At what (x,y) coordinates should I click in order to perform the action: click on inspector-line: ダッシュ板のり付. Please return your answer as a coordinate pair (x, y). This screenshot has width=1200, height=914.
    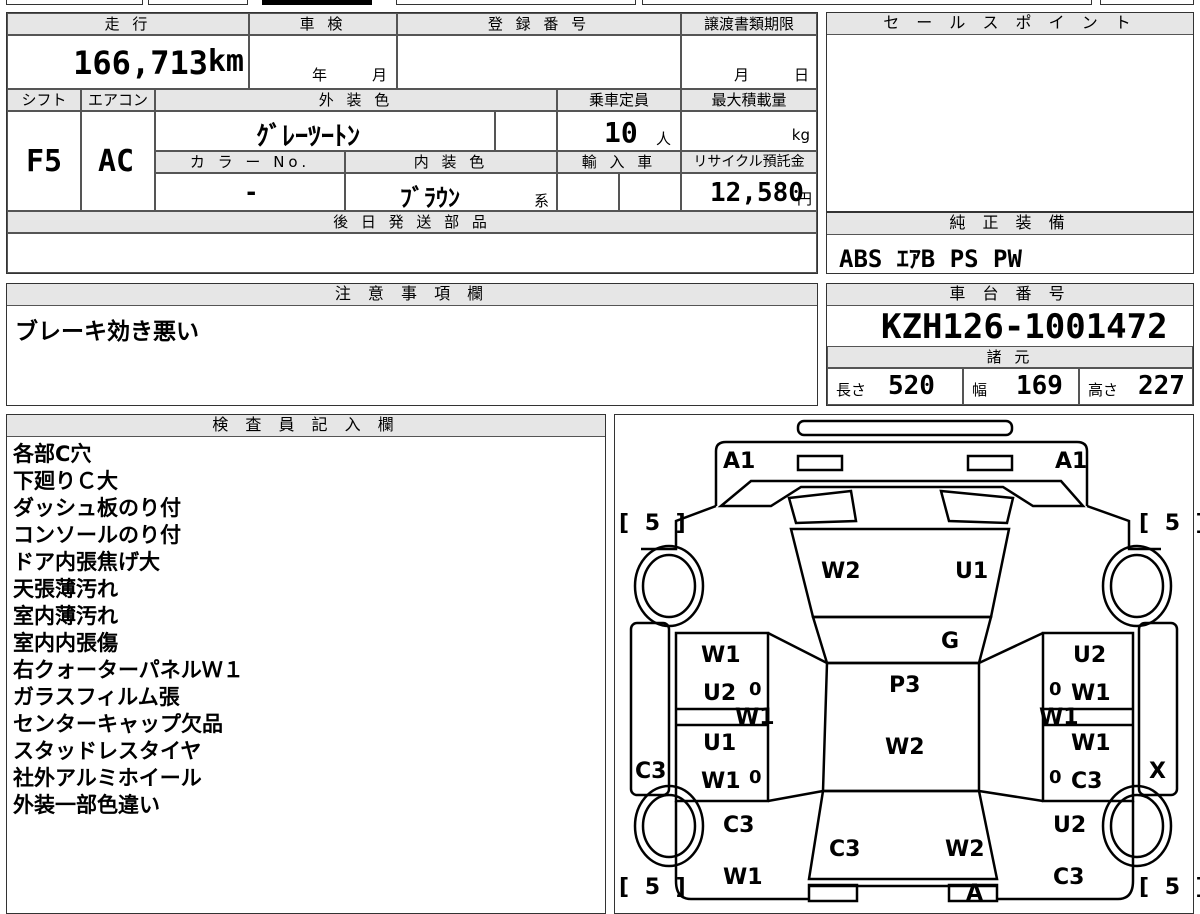
    Looking at the image, I should click on (97, 508).